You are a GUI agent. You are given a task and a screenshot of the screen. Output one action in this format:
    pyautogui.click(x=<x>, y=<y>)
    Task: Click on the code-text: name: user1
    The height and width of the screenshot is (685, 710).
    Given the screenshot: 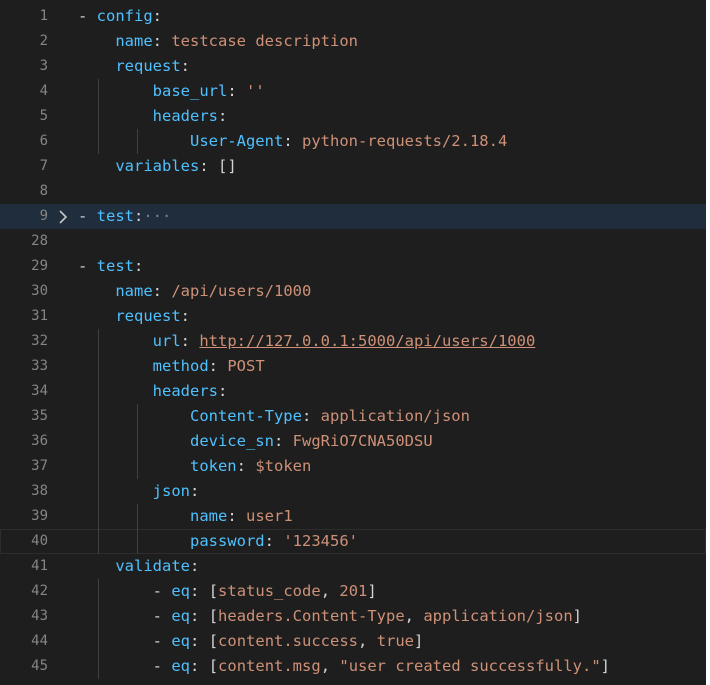 What is the action you would take?
    pyautogui.click(x=241, y=516)
    